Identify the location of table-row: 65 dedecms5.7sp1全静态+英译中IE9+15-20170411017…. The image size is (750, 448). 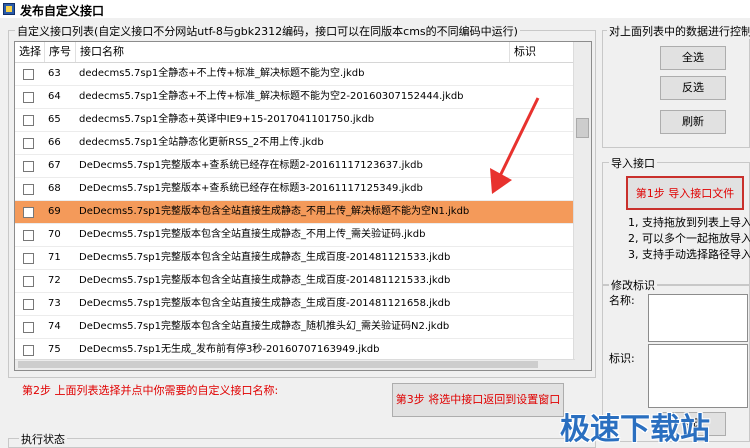
(303, 120).